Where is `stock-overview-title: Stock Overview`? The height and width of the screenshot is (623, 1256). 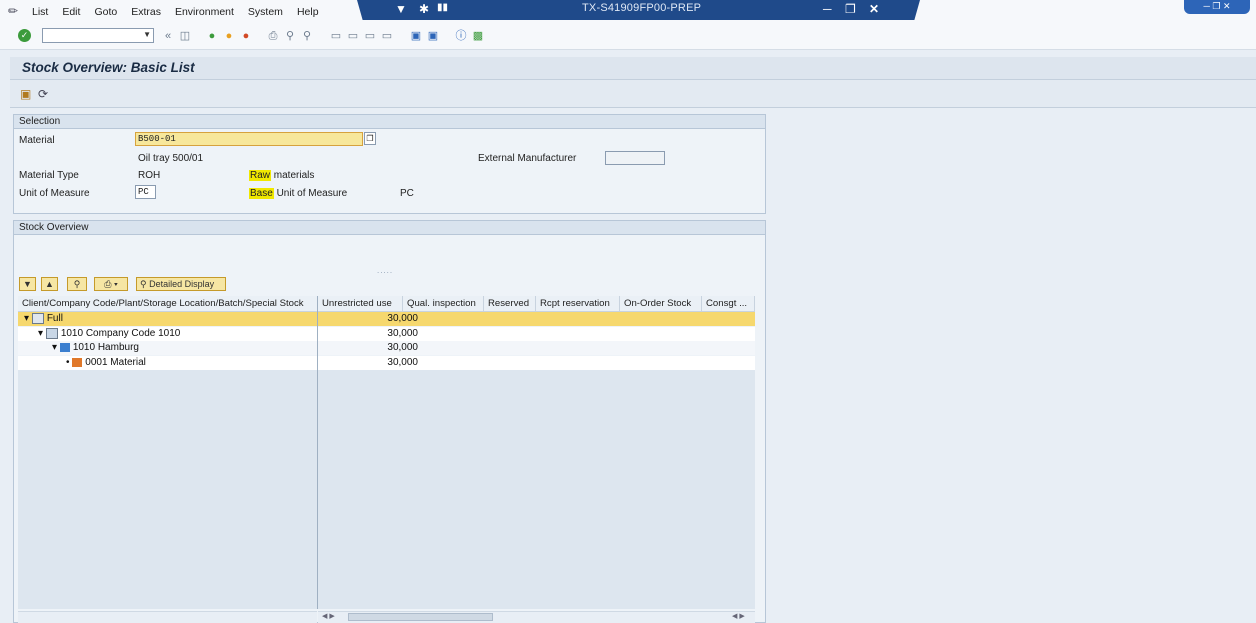 stock-overview-title: Stock Overview is located at coordinates (389, 228).